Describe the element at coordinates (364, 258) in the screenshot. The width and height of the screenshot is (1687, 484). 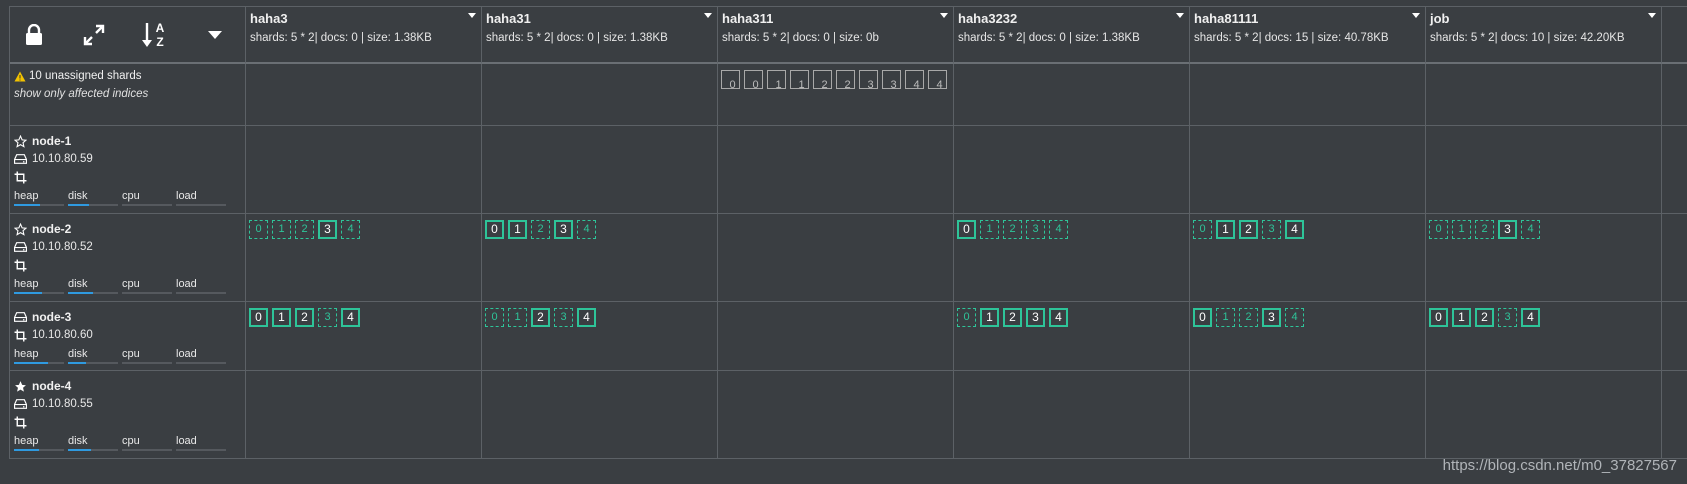
I see `node-index-shards-cell: 01234` at that location.